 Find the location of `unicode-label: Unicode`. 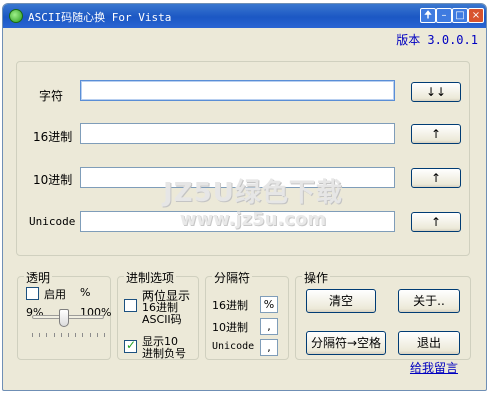

unicode-label: Unicode is located at coordinates (52, 221).